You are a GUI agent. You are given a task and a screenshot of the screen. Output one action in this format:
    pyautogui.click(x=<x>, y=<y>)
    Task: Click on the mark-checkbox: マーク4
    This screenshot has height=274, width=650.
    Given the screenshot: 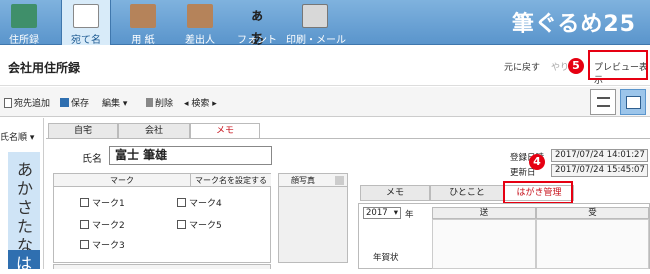 What is the action you would take?
    pyautogui.click(x=199, y=202)
    